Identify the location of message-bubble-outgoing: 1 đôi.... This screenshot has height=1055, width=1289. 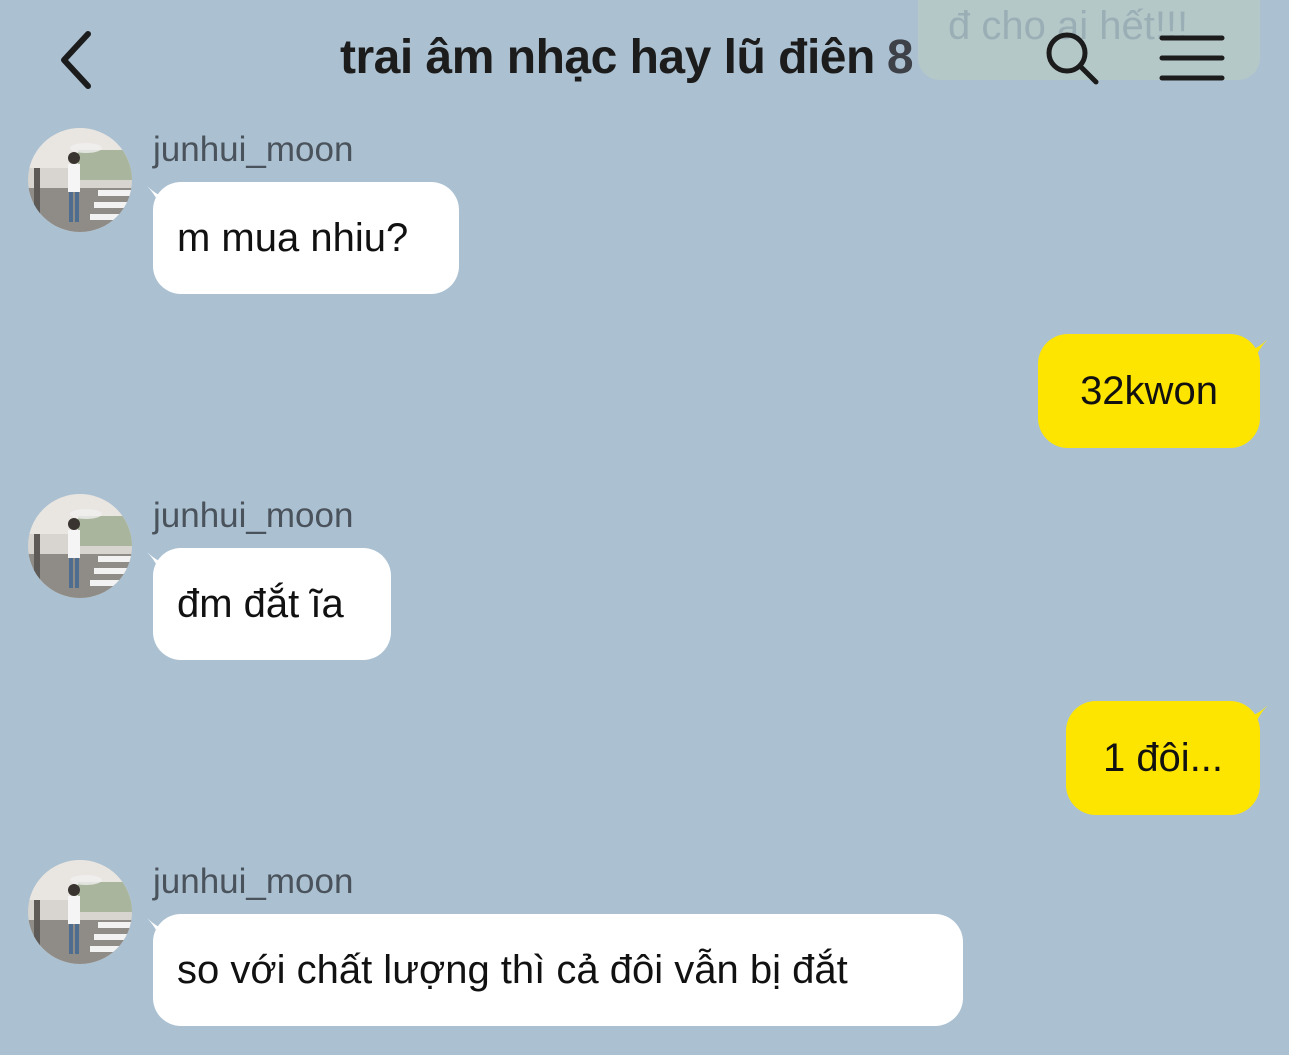
(1163, 758).